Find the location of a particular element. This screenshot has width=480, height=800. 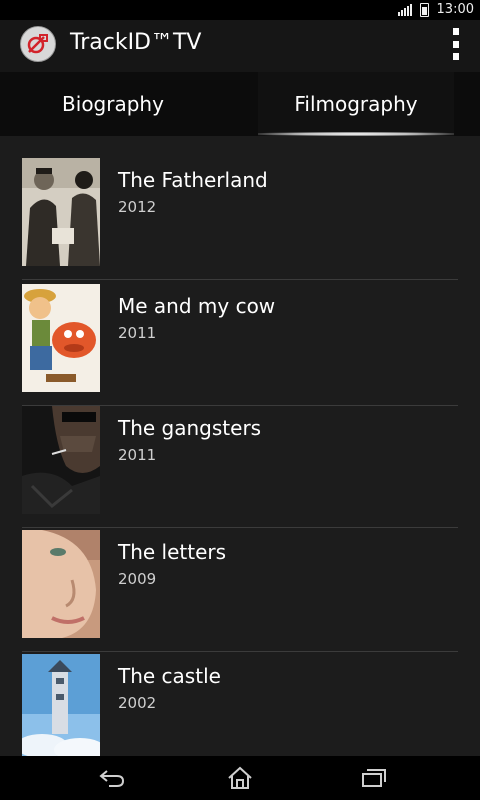

recent-apps-icon is located at coordinates (374, 778).